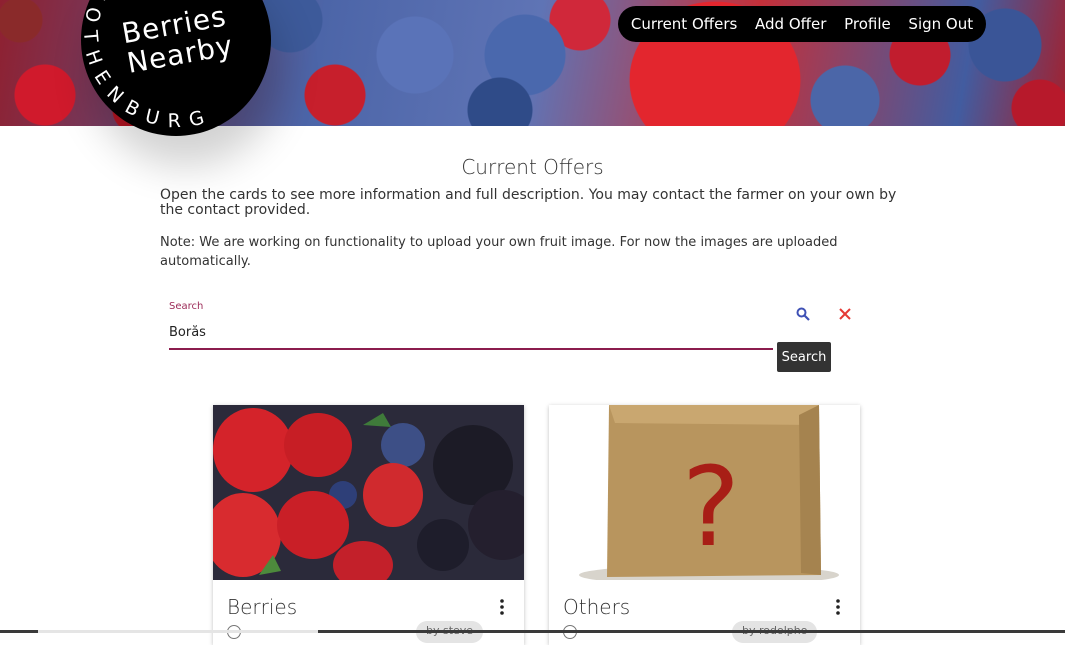 This screenshot has width=1065, height=645. Describe the element at coordinates (368, 492) in the screenshot. I see `berries-photo` at that location.